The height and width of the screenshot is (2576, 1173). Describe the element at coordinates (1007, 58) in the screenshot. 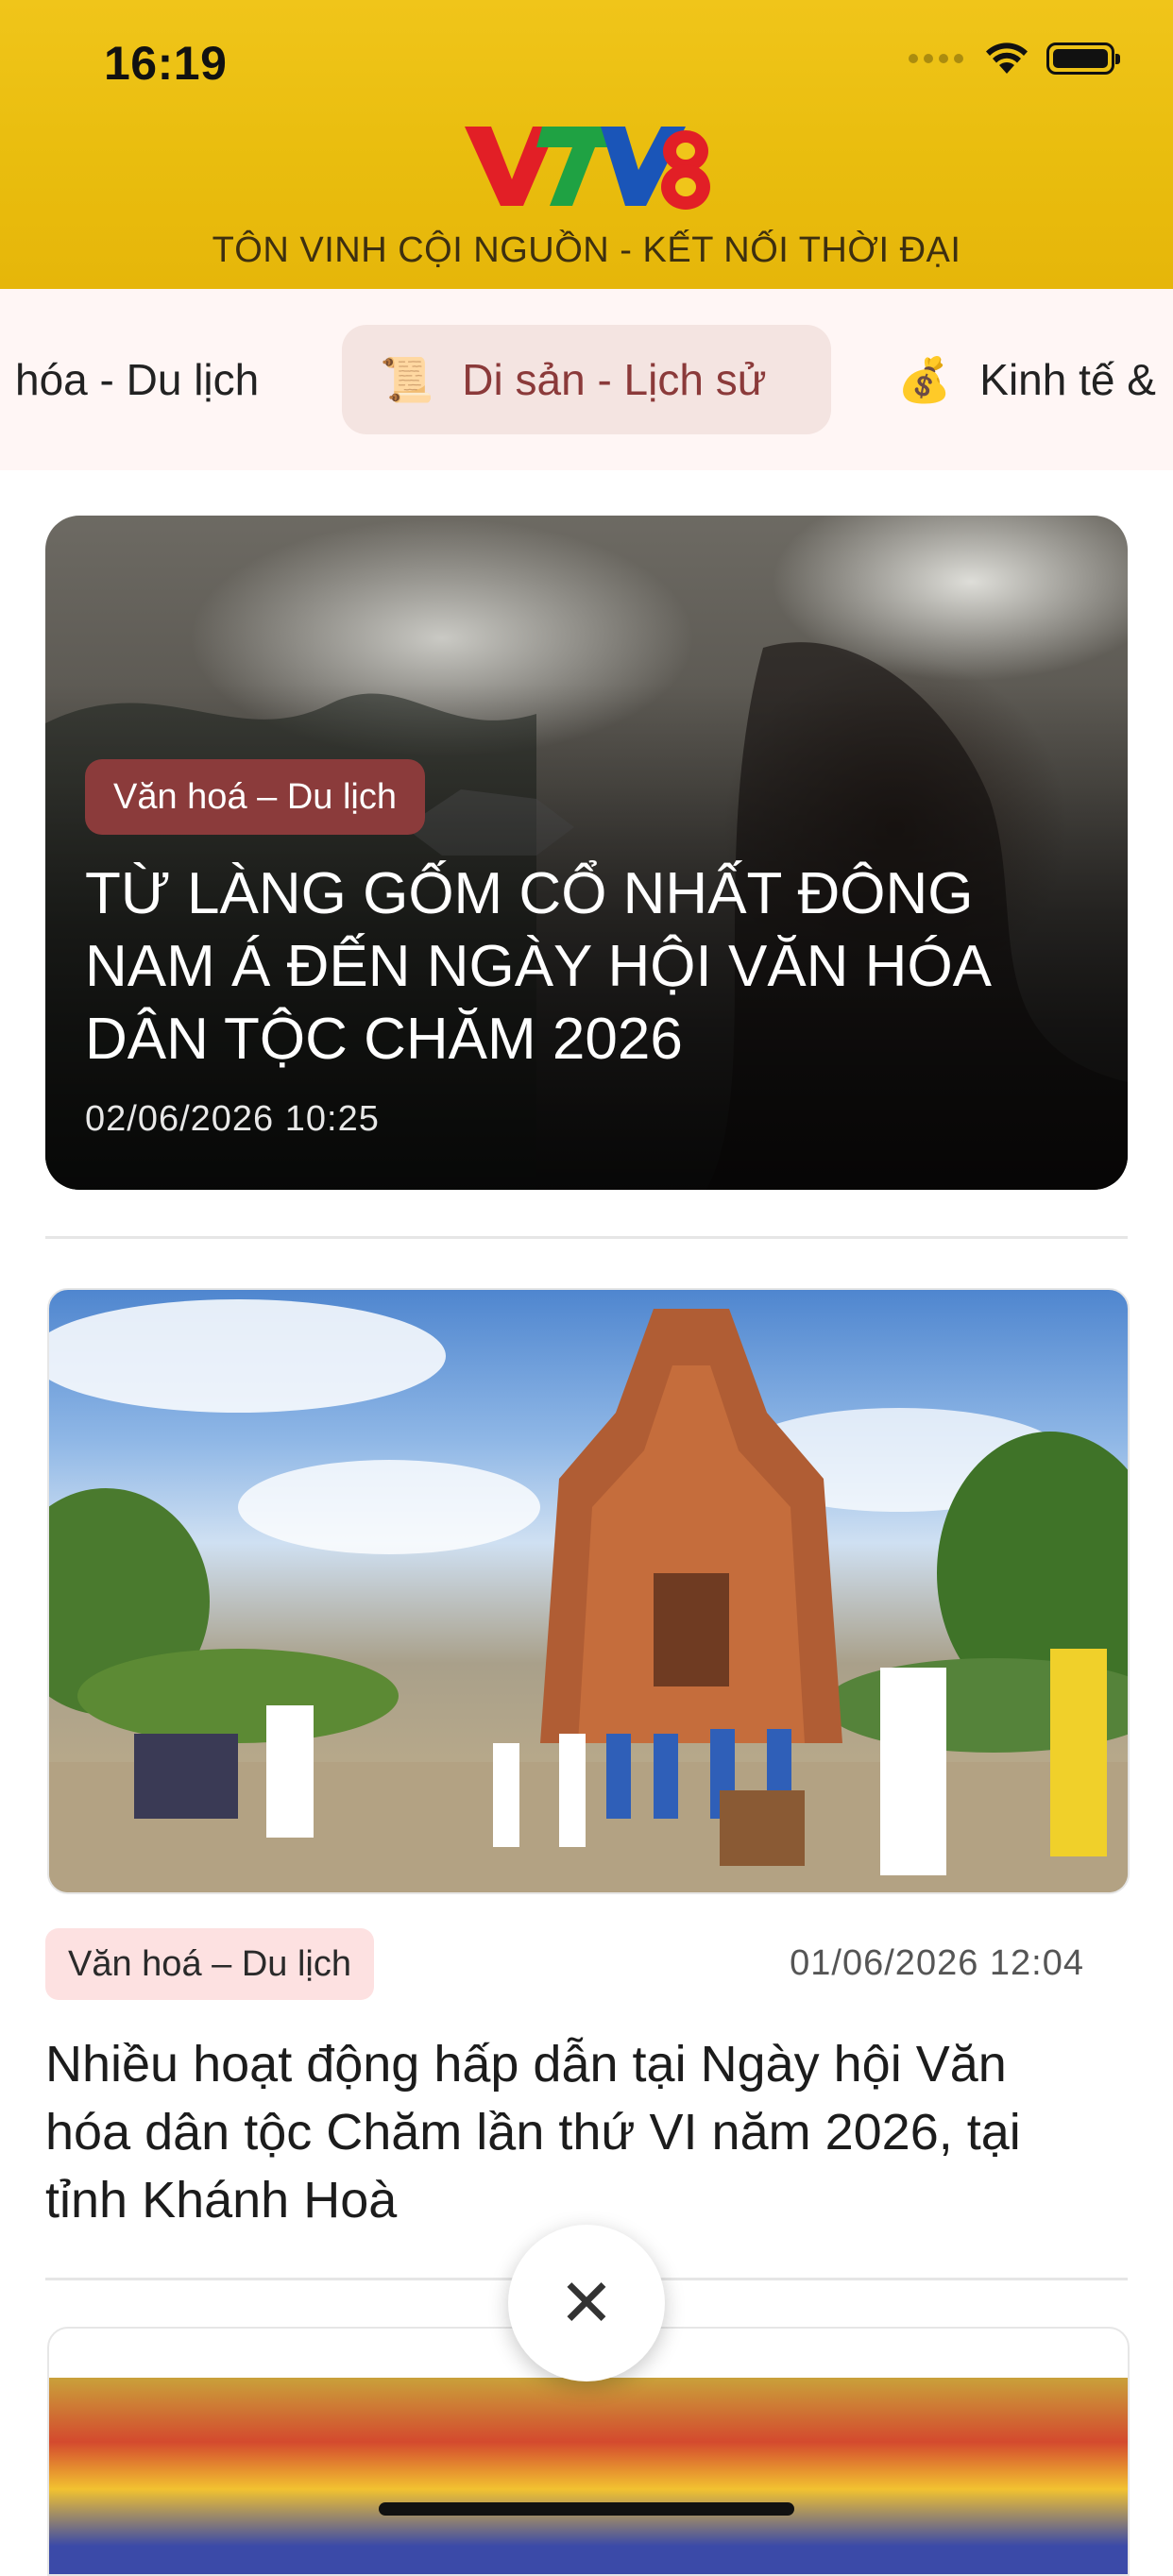

I see `wifi-icon` at that location.